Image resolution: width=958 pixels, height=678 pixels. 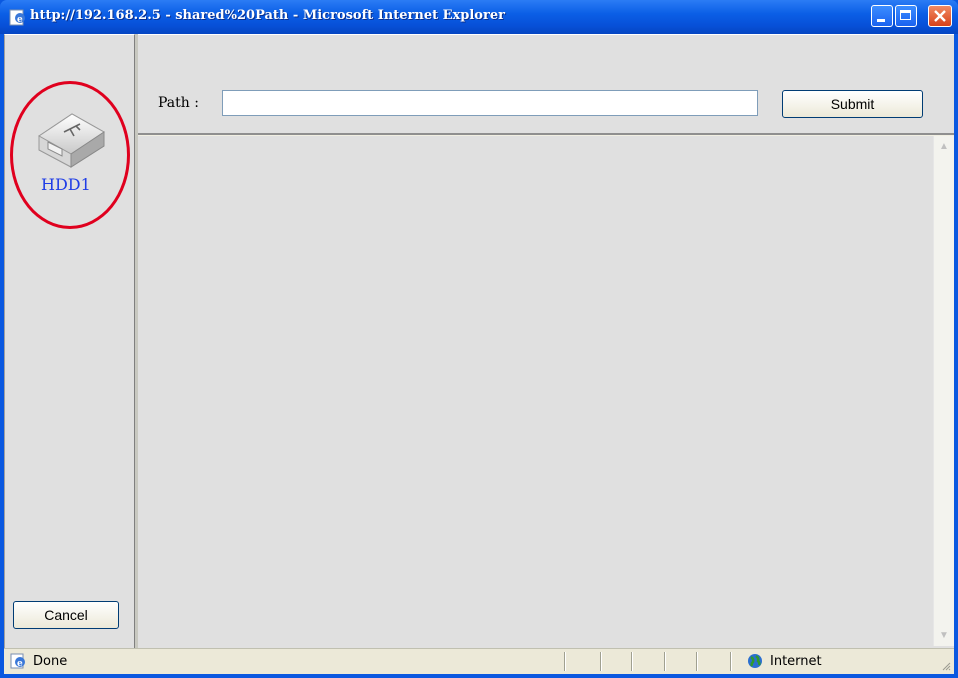 I want to click on submit-button: Submit, so click(x=852, y=104).